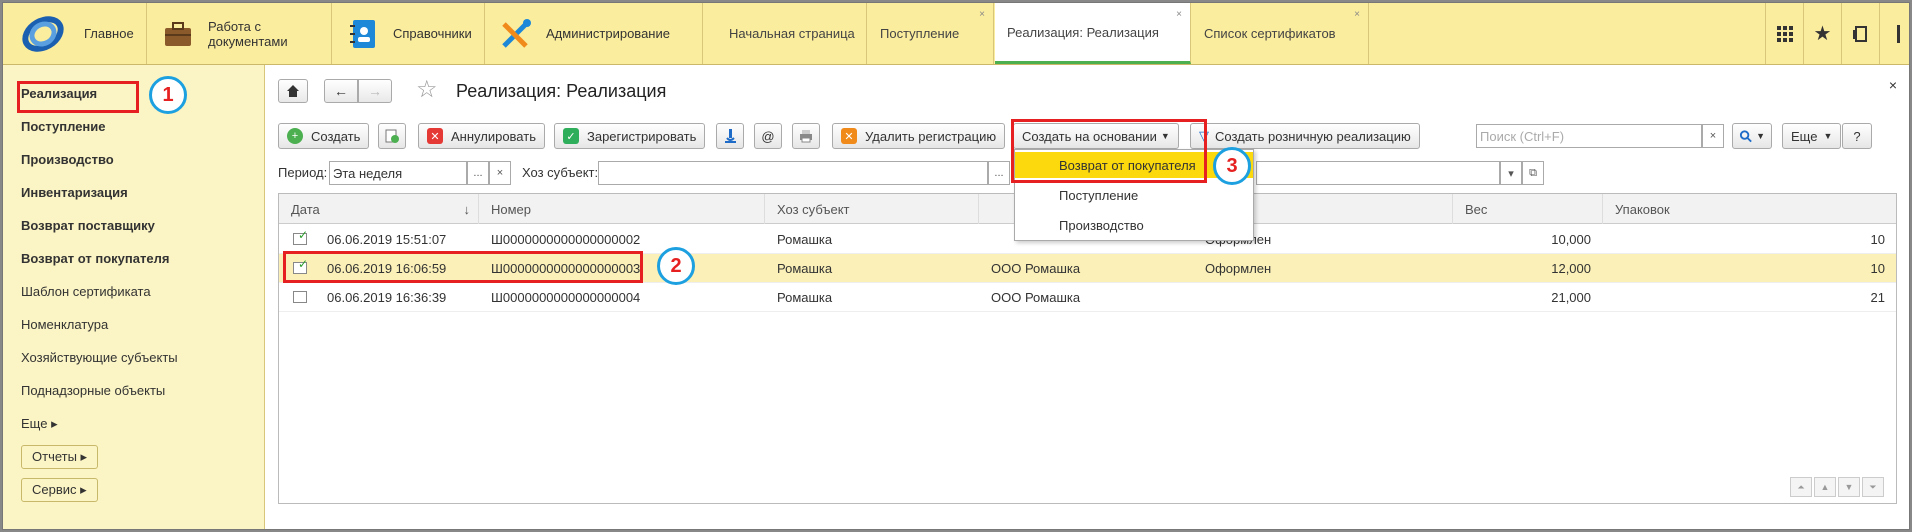 This screenshot has width=1912, height=532. I want to click on section-catalogs: Справочники, so click(409, 33).